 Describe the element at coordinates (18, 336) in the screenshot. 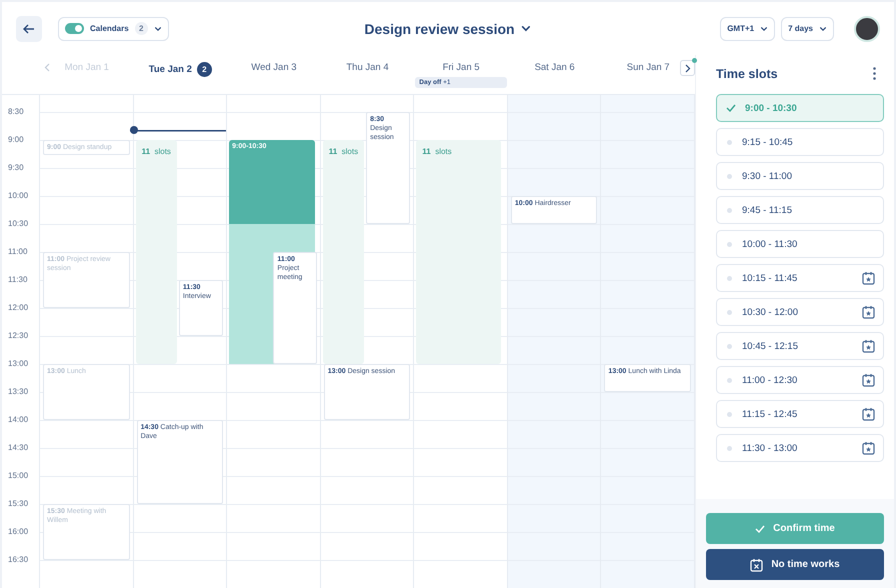

I see `time-label: 12:30` at that location.